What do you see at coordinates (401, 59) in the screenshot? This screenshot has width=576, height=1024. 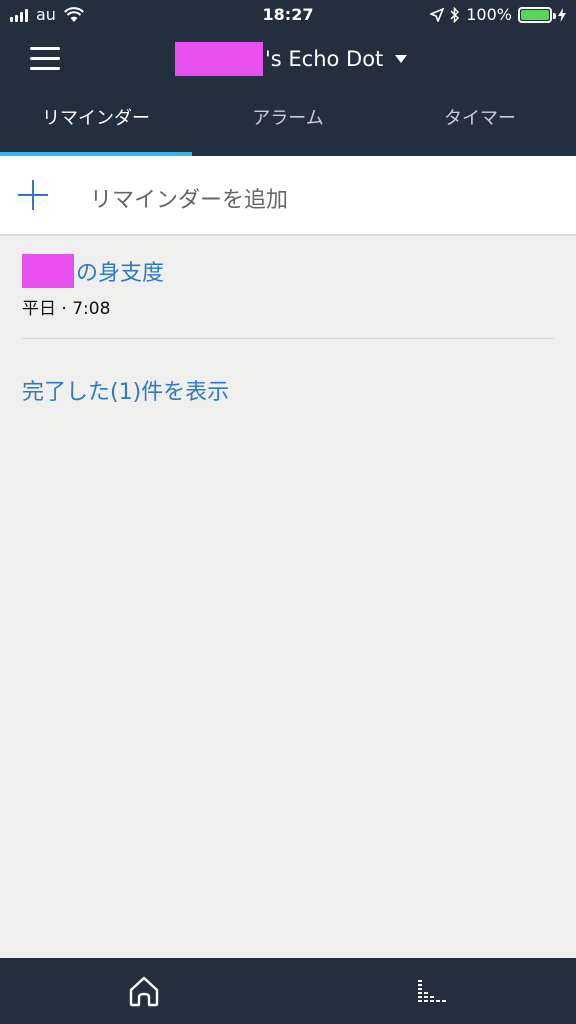 I see `chevron-down-icon` at bounding box center [401, 59].